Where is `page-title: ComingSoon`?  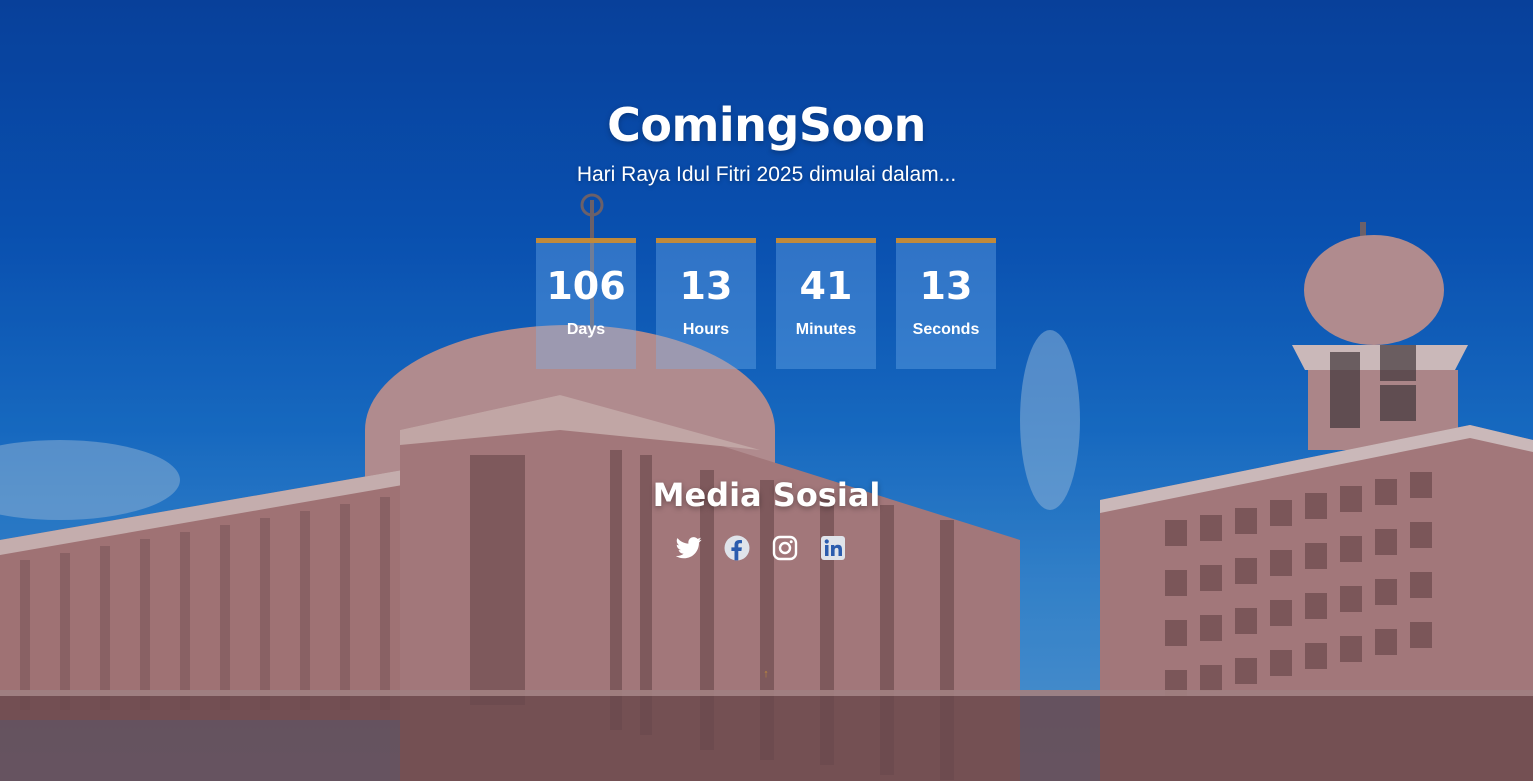 page-title: ComingSoon is located at coordinates (766, 125).